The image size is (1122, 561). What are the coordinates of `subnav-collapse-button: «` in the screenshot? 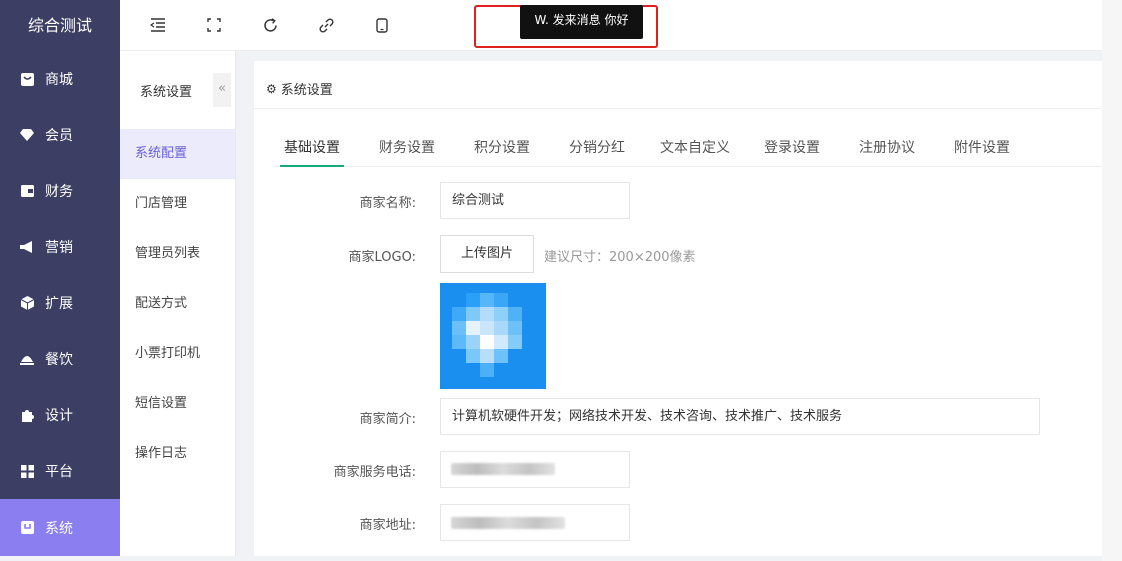 It's located at (222, 90).